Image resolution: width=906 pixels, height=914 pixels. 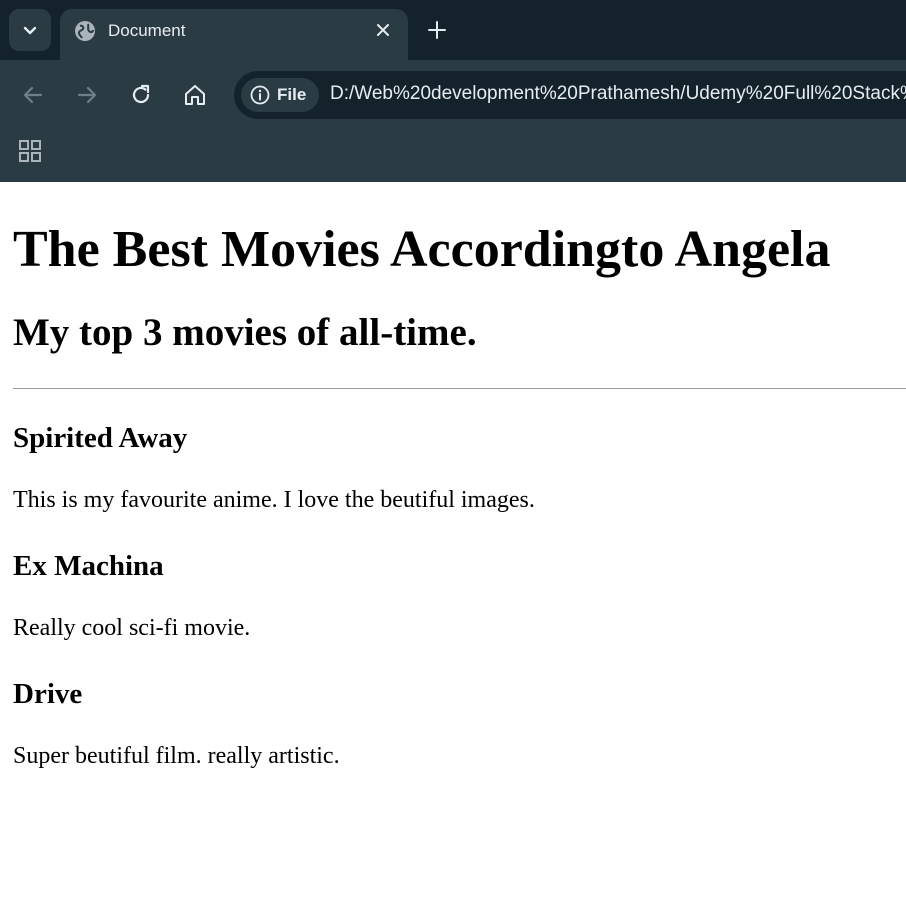 What do you see at coordinates (195, 95) in the screenshot?
I see `home-icon` at bounding box center [195, 95].